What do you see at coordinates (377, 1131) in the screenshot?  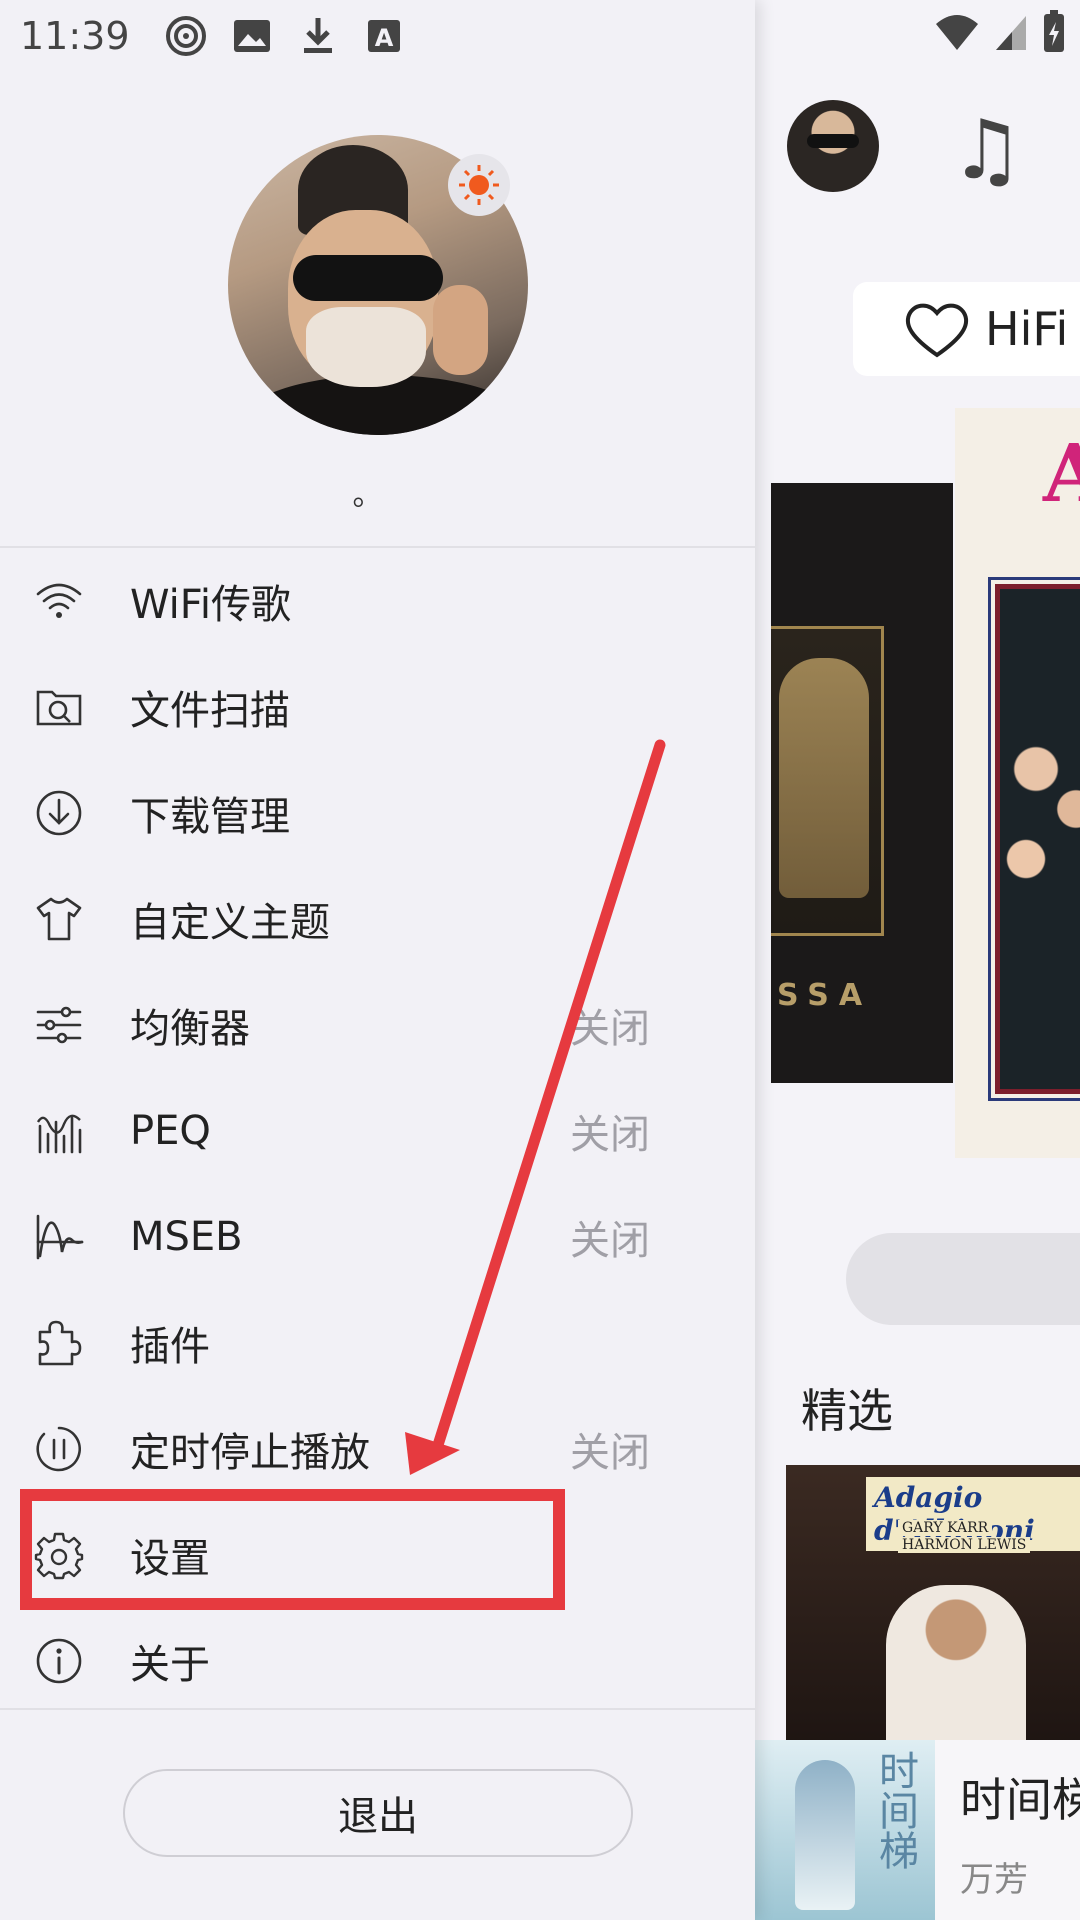 I see `menu-item-peq: PEQ 关闭` at bounding box center [377, 1131].